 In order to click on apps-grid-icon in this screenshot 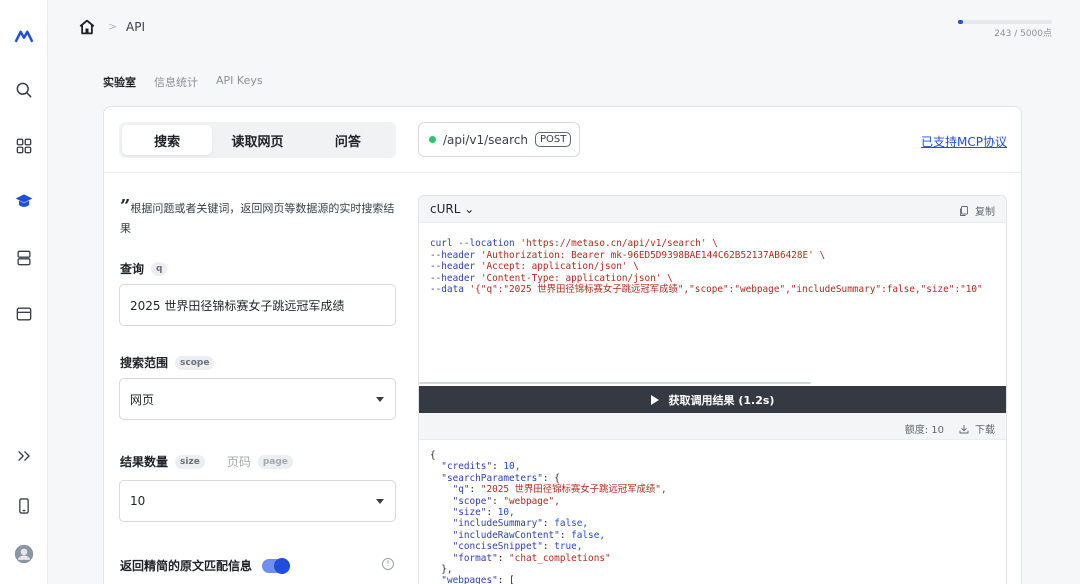, I will do `click(24, 146)`.